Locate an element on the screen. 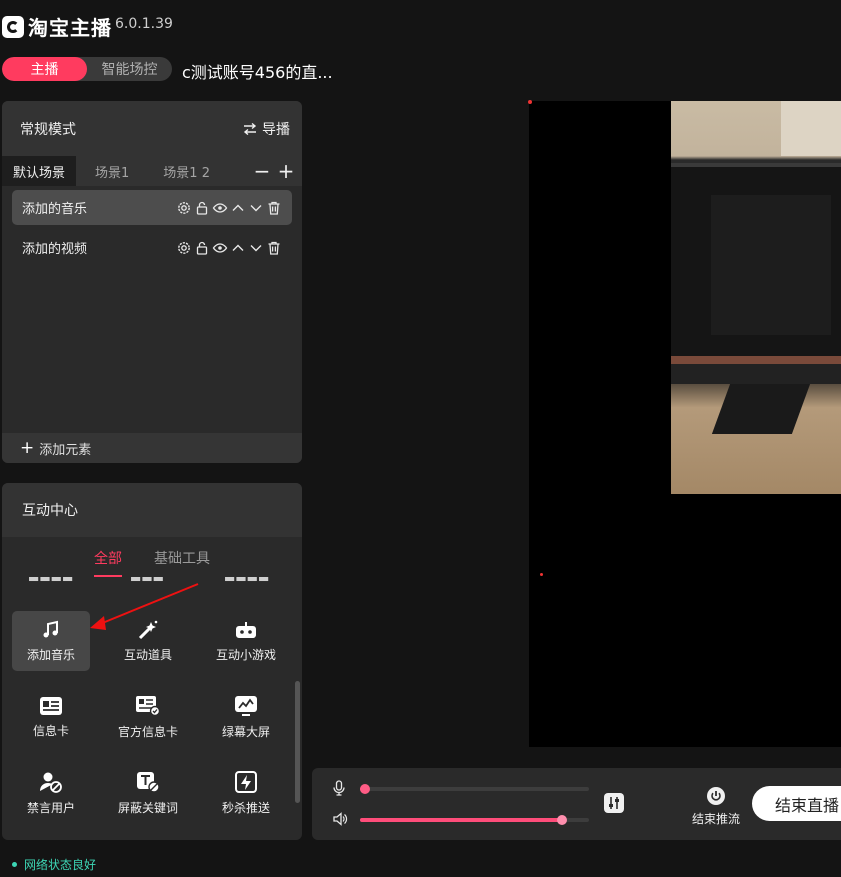 The height and width of the screenshot is (877, 841). tab-scene-1: 场景1 is located at coordinates (112, 171).